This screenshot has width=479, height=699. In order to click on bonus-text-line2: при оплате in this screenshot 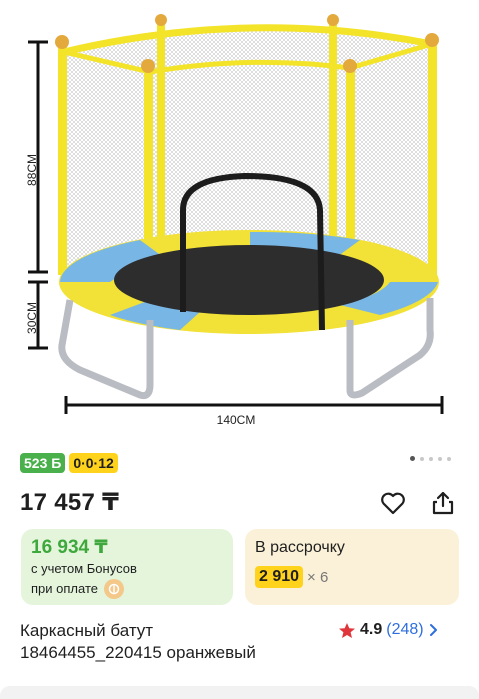, I will do `click(64, 588)`.